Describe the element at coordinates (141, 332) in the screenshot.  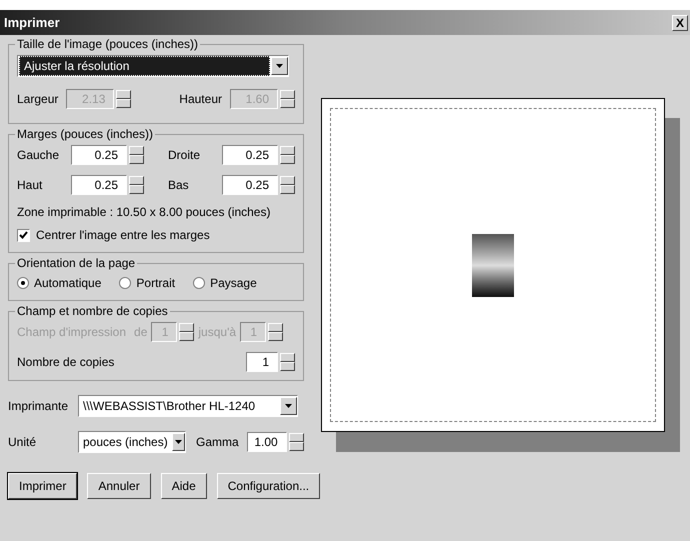
I see `field-label: de` at that location.